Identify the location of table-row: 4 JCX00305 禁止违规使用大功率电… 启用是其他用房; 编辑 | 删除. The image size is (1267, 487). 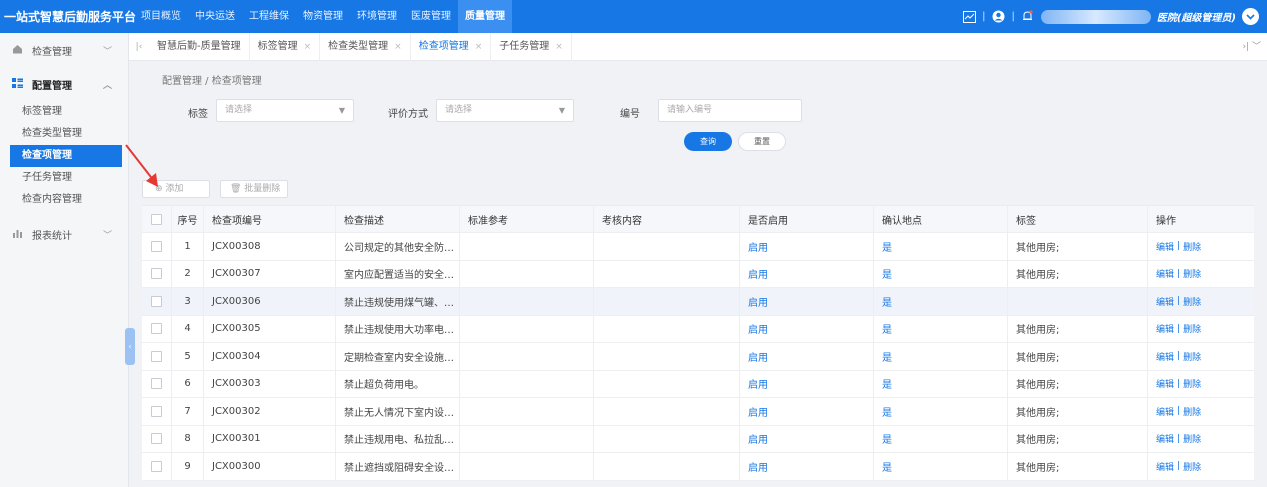
(698, 329).